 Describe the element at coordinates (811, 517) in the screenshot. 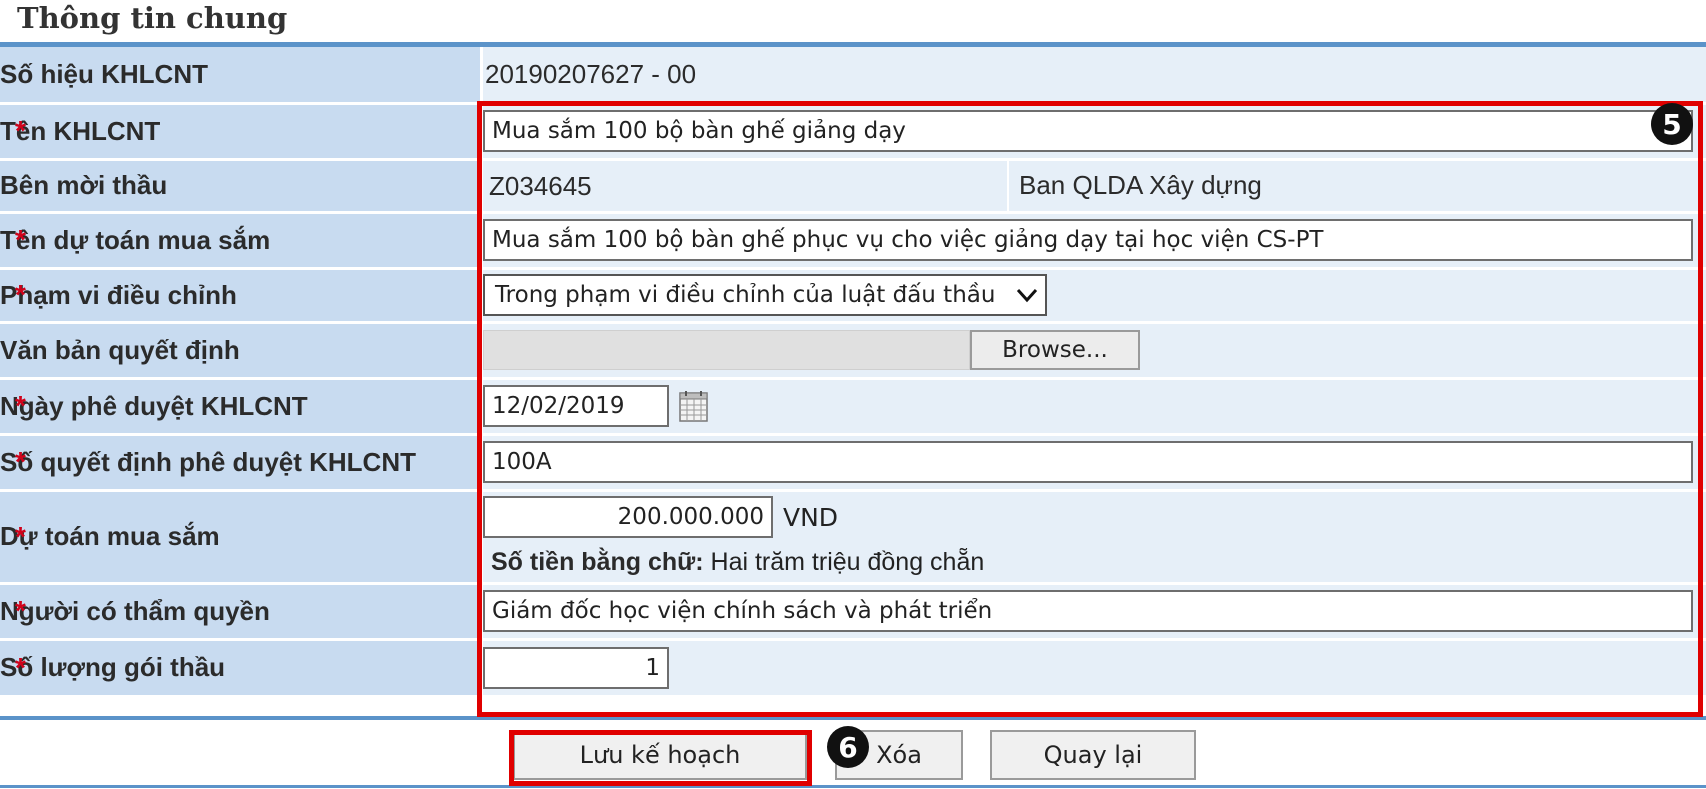

I see `currency-label: VND` at that location.